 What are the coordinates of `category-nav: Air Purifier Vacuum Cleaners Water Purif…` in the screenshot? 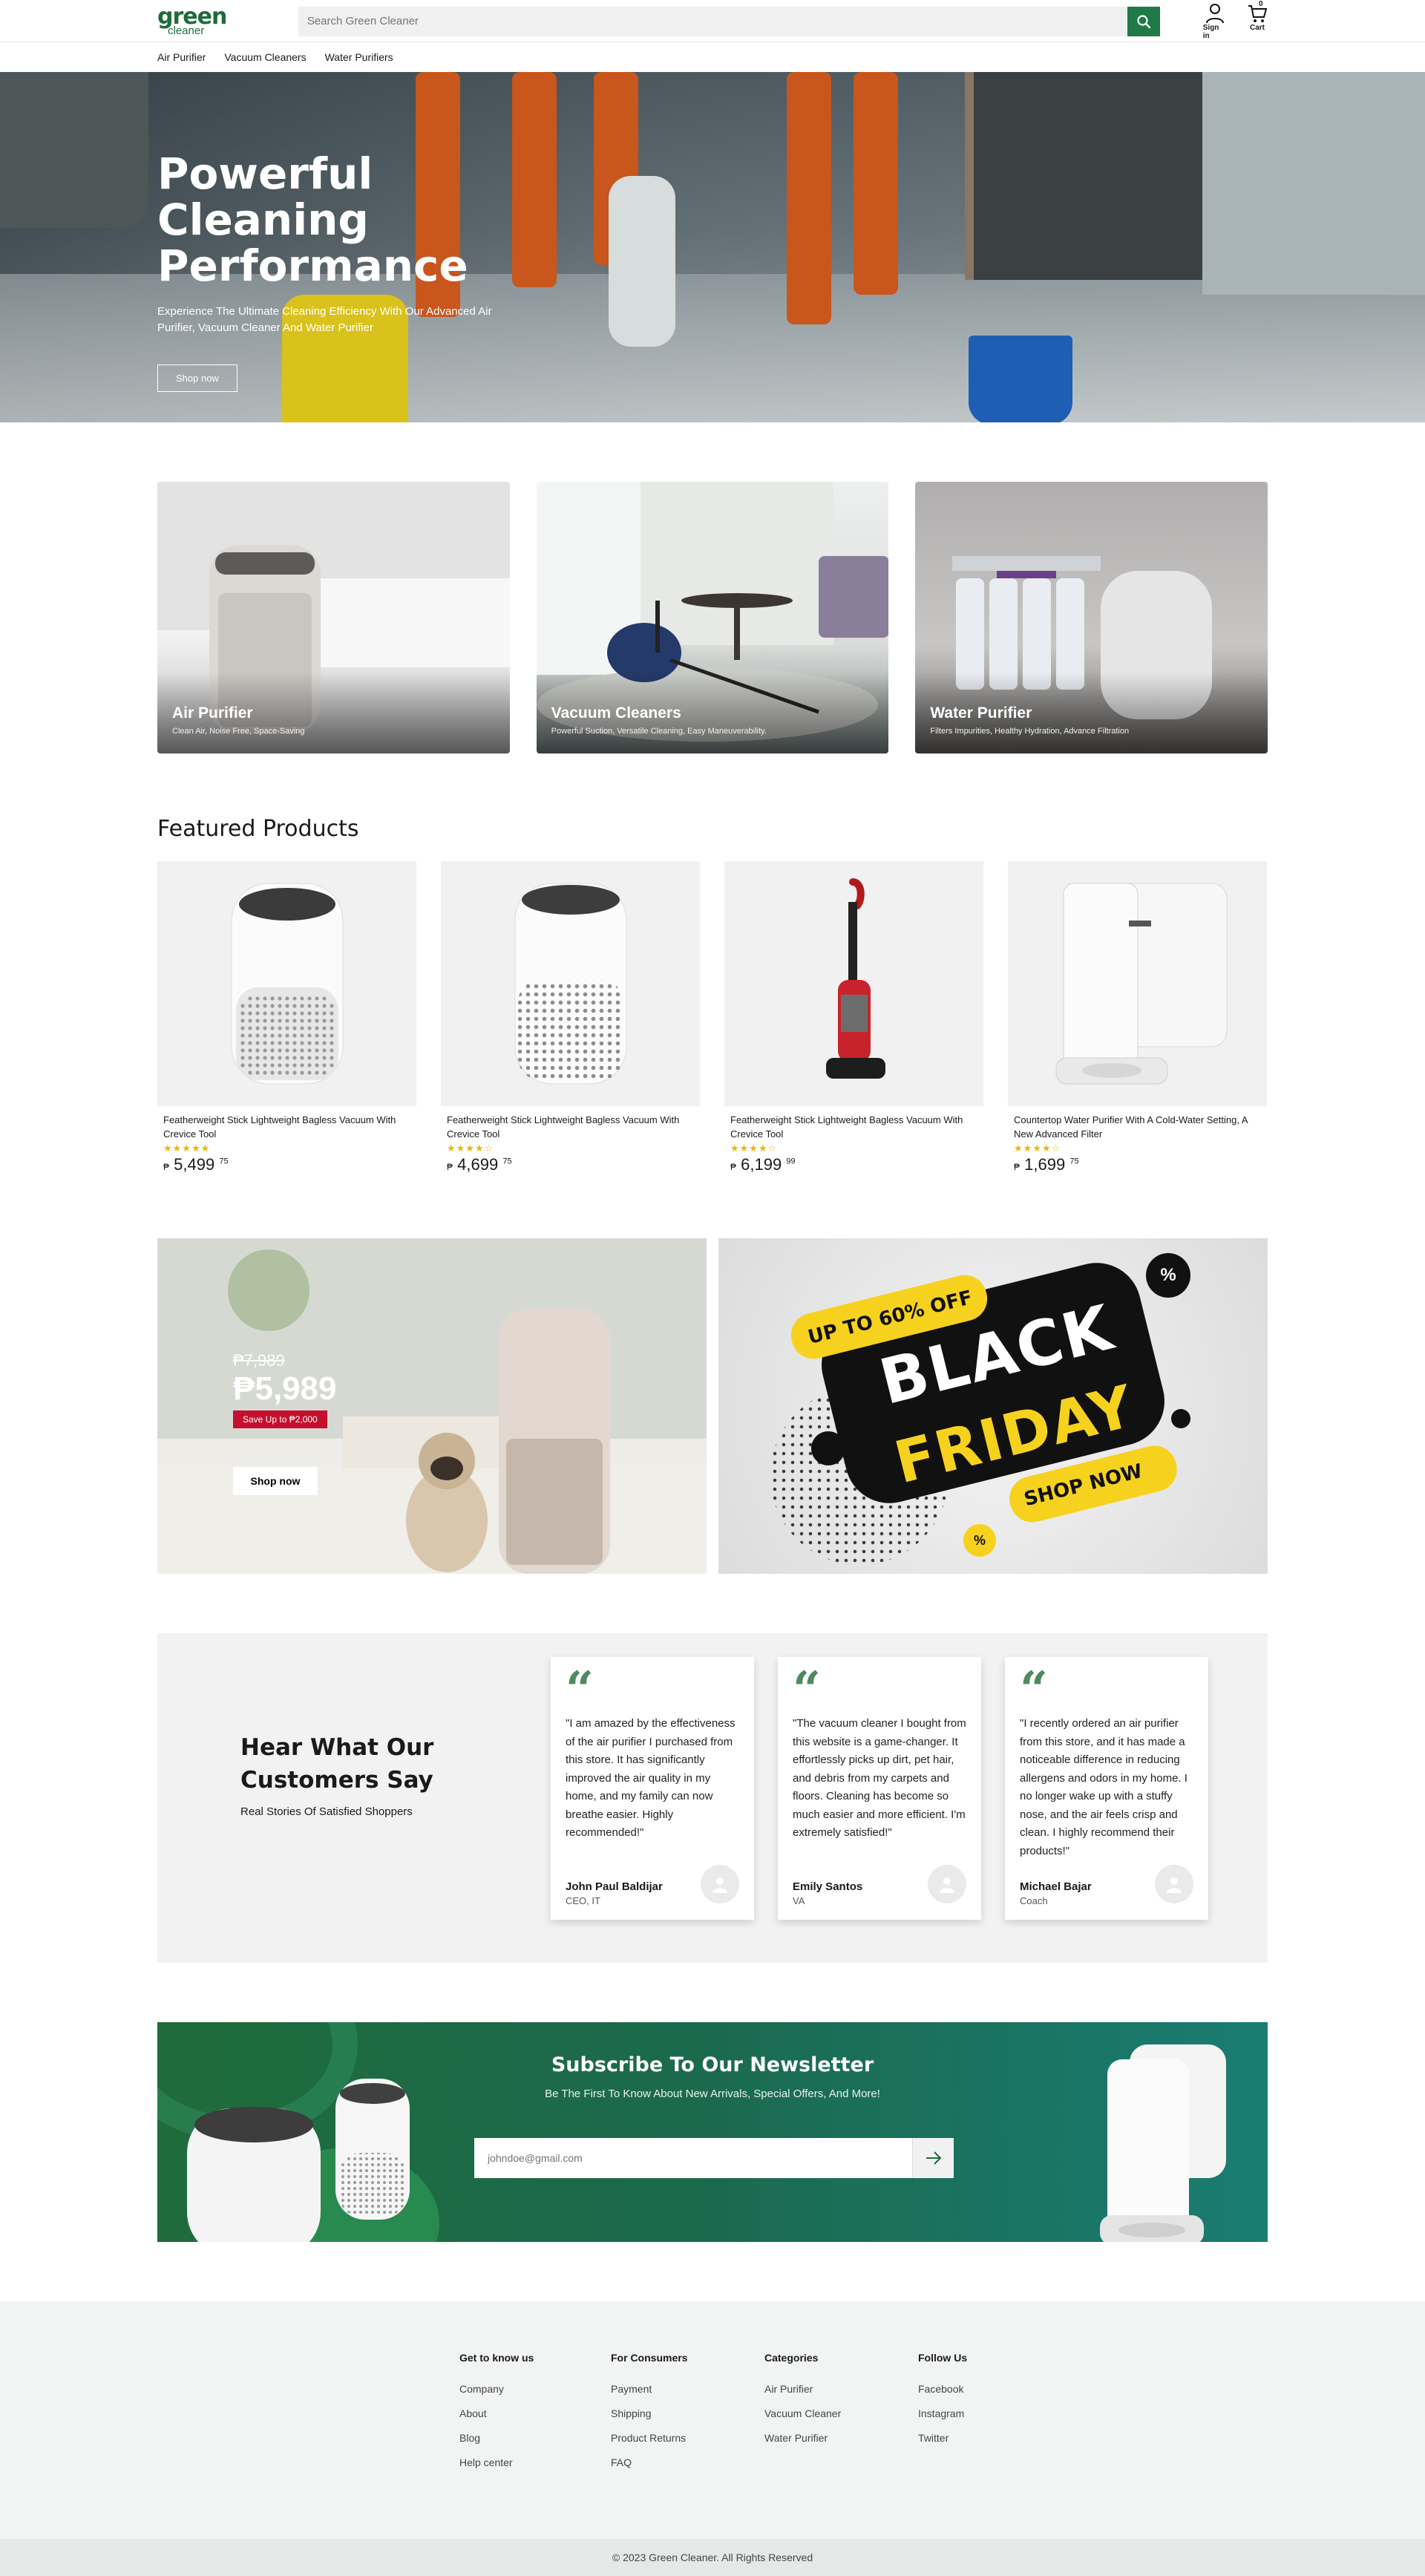 It's located at (712, 57).